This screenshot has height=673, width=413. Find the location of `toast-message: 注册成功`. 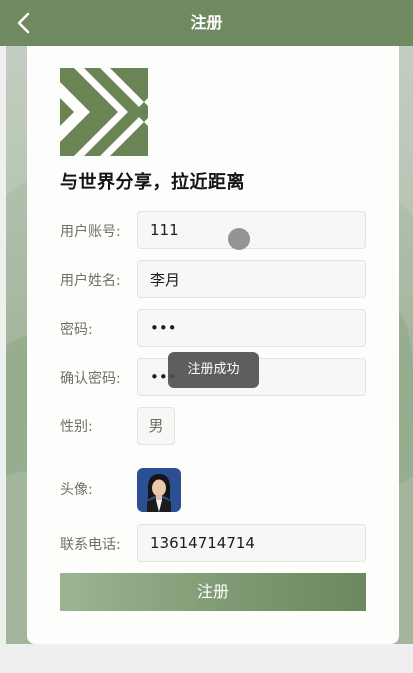

toast-message: 注册成功 is located at coordinates (213, 370).